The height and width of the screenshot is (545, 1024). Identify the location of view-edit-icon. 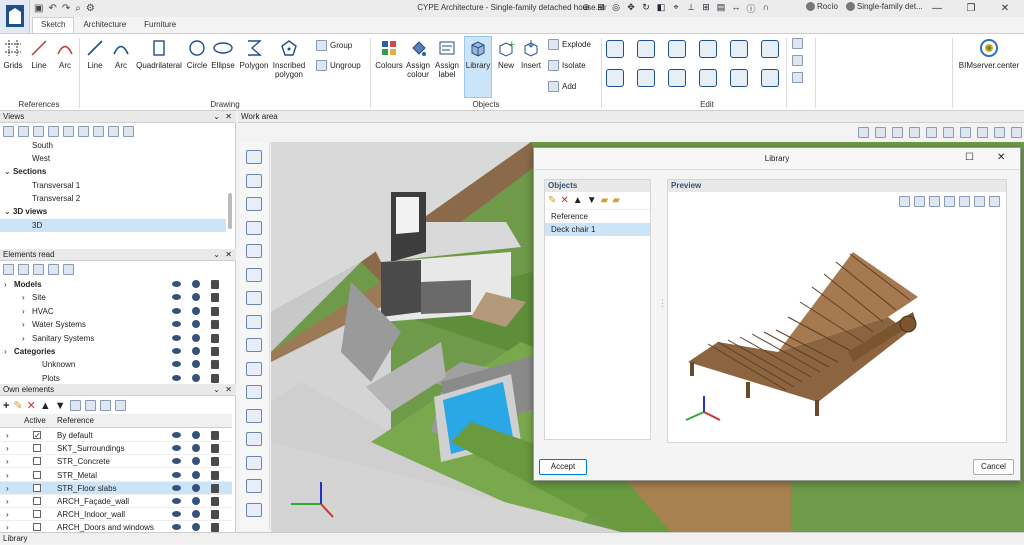
(68, 131).